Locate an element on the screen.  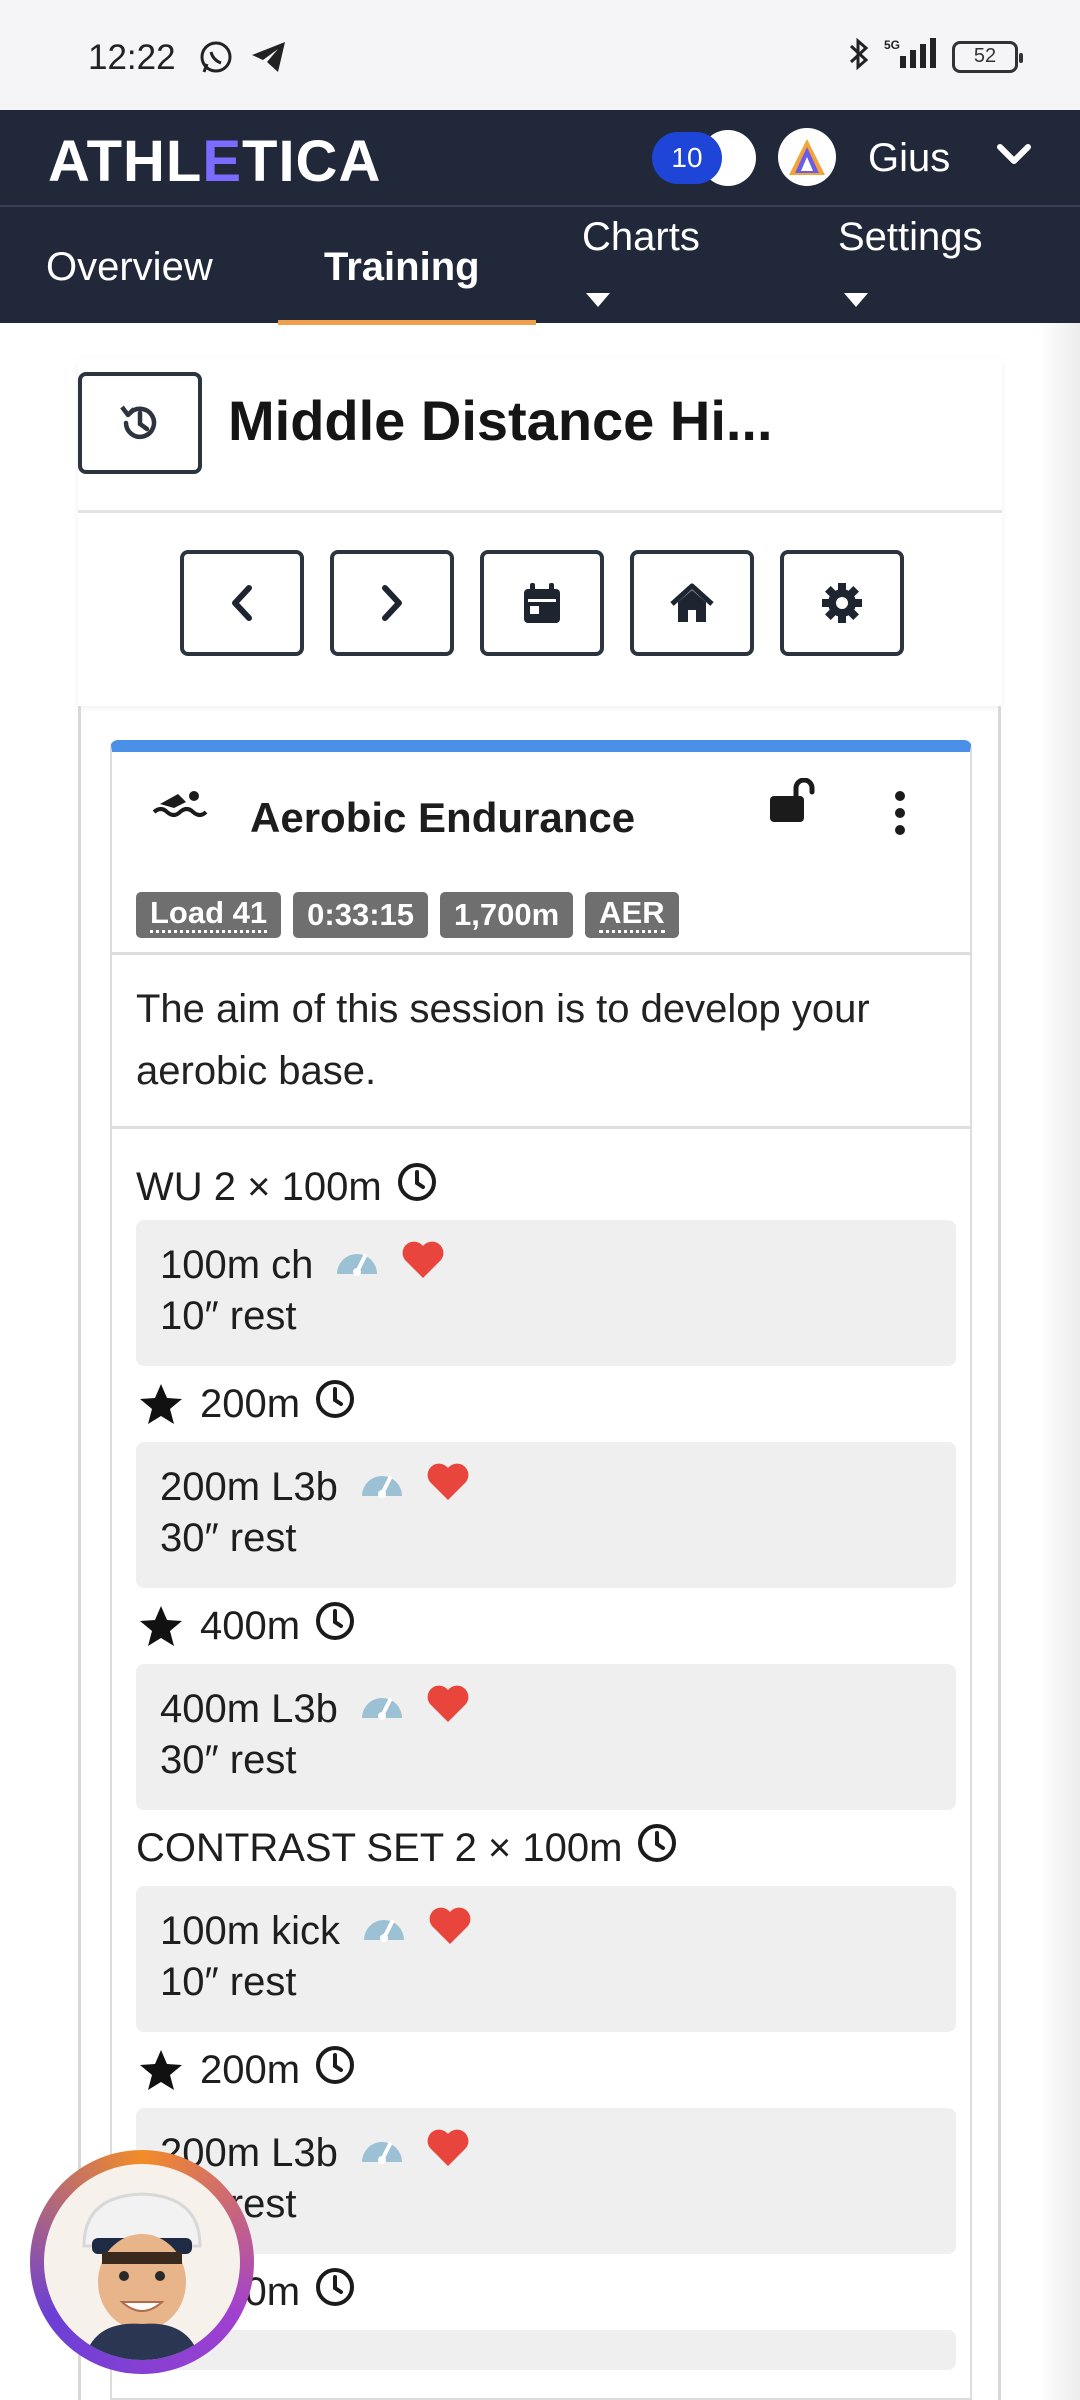
unlock-icon is located at coordinates (793, 803).